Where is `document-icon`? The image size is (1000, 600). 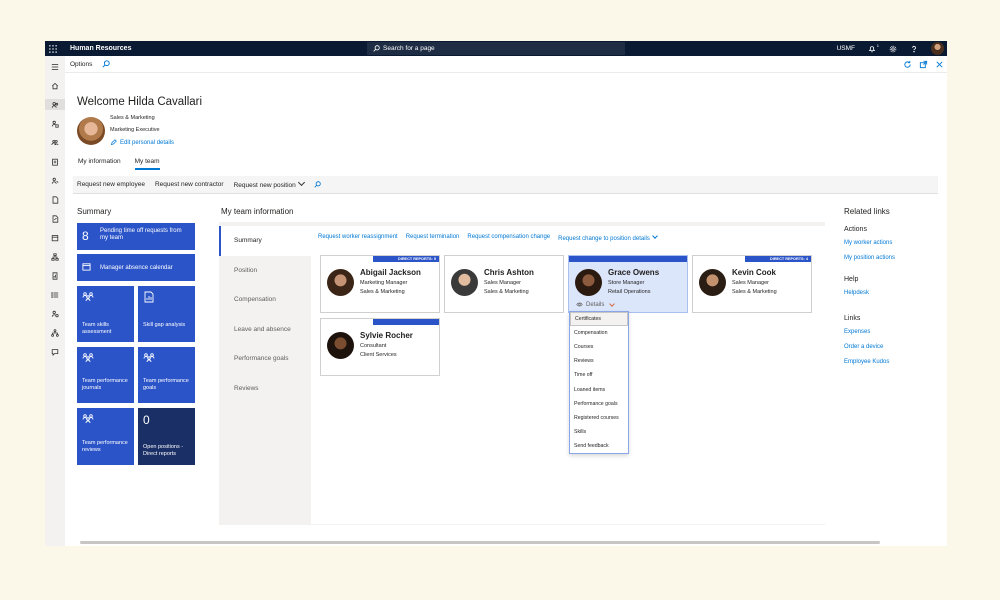
document-icon is located at coordinates (55, 199).